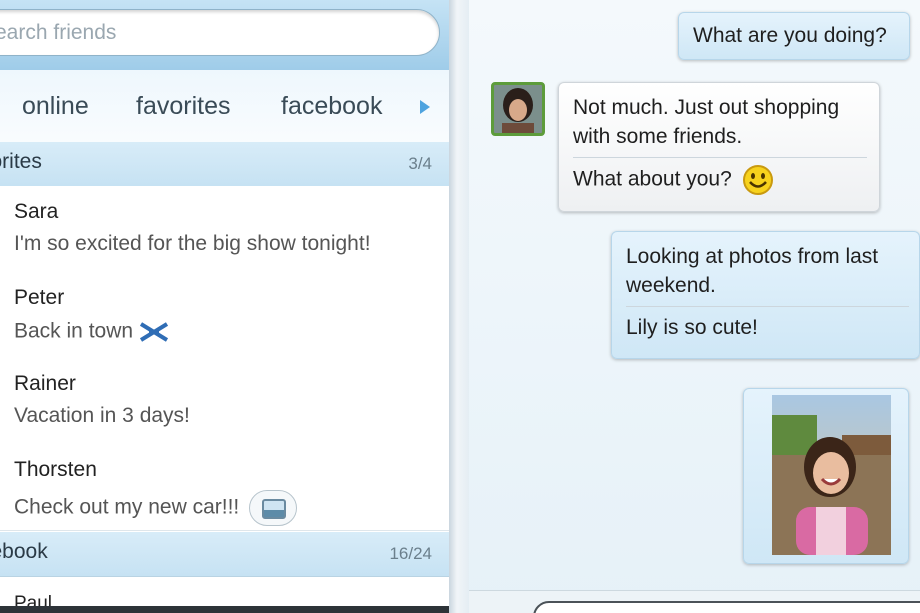 The height and width of the screenshot is (613, 920). What do you see at coordinates (220, 32) in the screenshot?
I see `search-input: earch friends` at bounding box center [220, 32].